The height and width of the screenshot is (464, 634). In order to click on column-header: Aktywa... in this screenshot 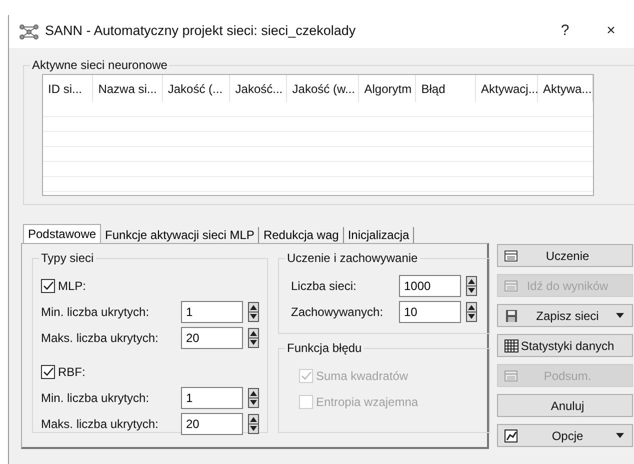, I will do `click(565, 88)`.